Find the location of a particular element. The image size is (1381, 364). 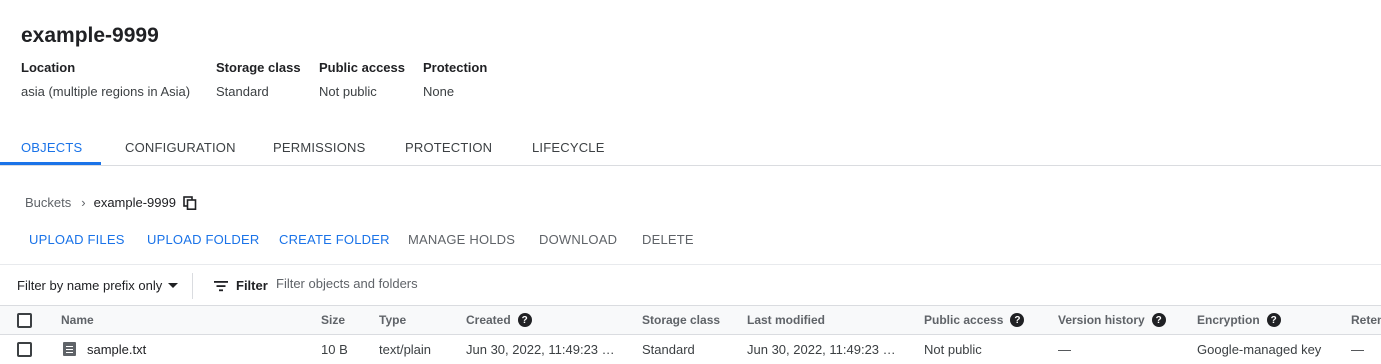

meta-storage-class: Storage class Standard is located at coordinates (258, 79).